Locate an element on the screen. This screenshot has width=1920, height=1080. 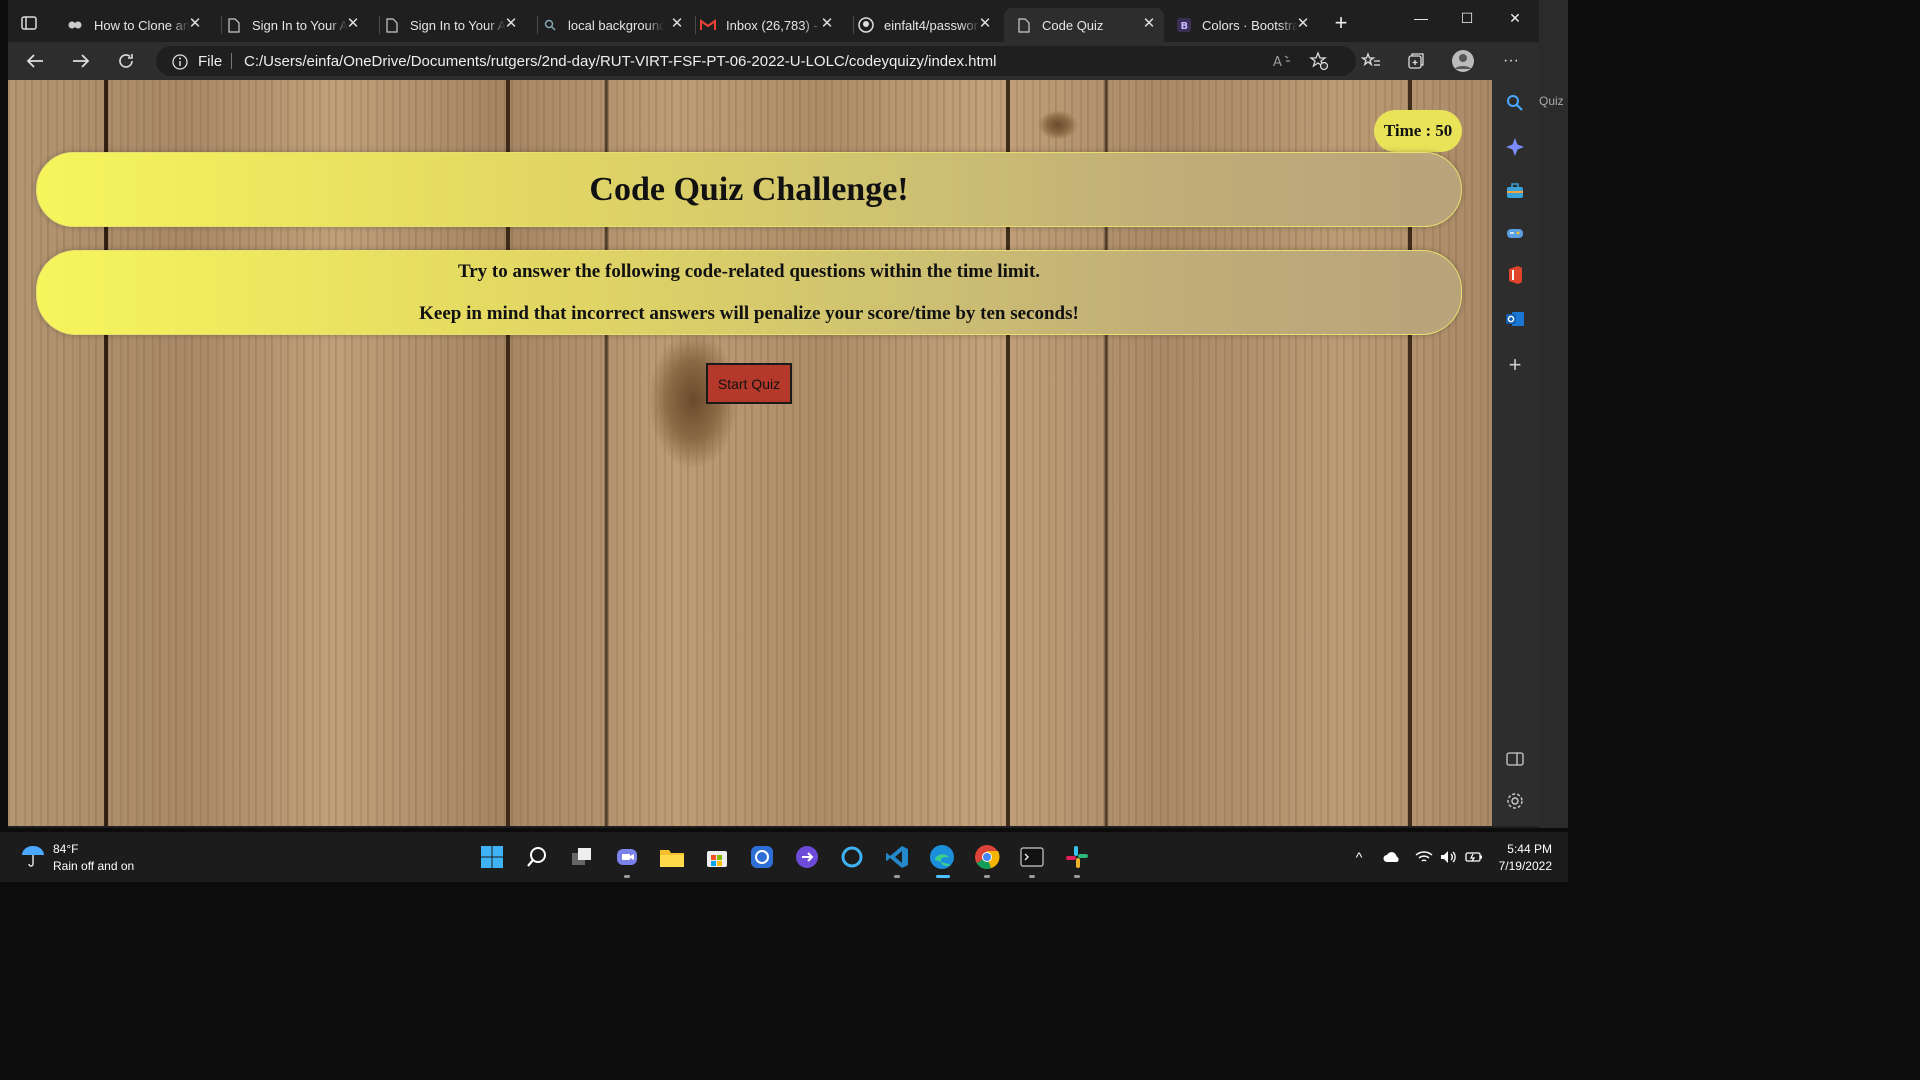
tab-local-background: local background ✕ is located at coordinates (611, 25).